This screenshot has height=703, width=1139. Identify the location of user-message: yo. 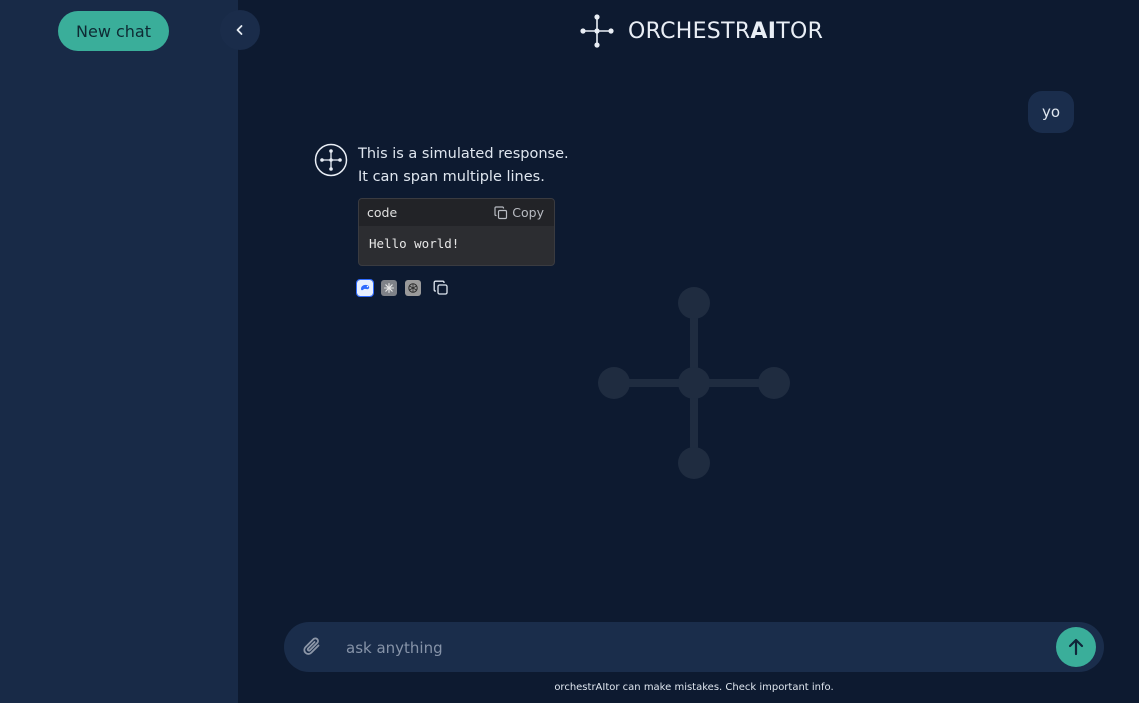
(1050, 112).